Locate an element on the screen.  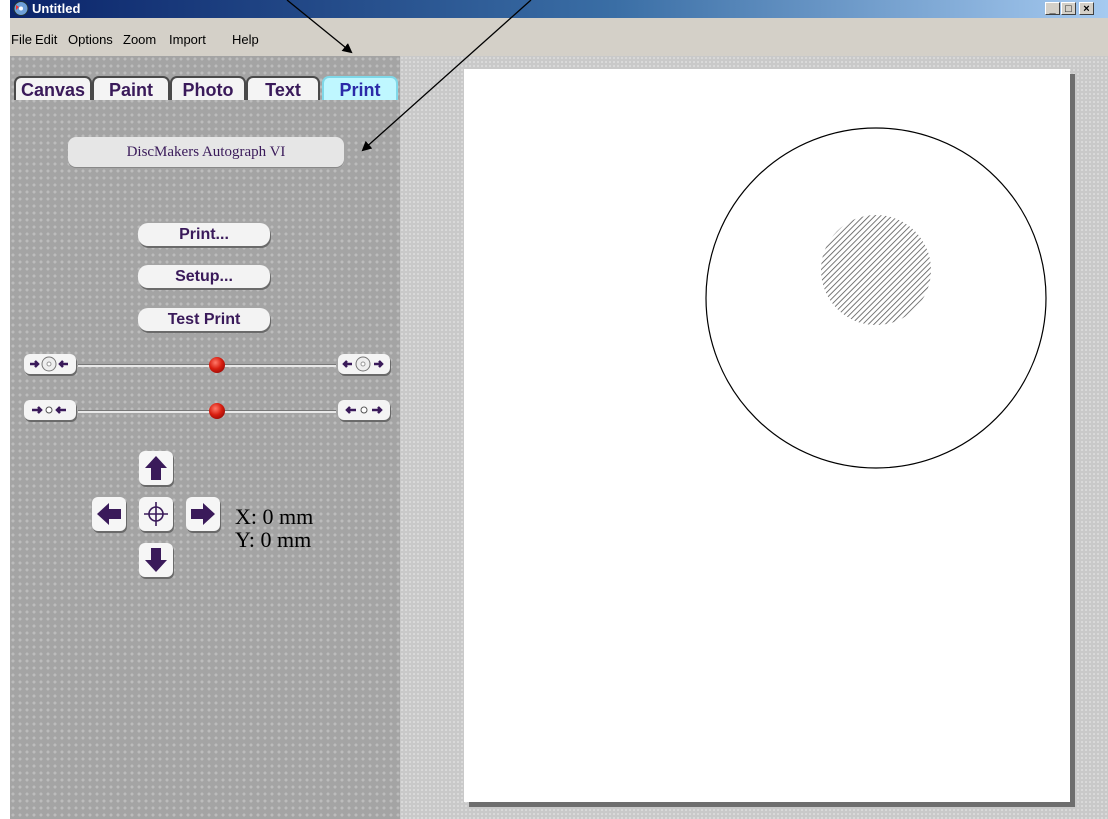
tab-photo: Photo is located at coordinates (208, 88).